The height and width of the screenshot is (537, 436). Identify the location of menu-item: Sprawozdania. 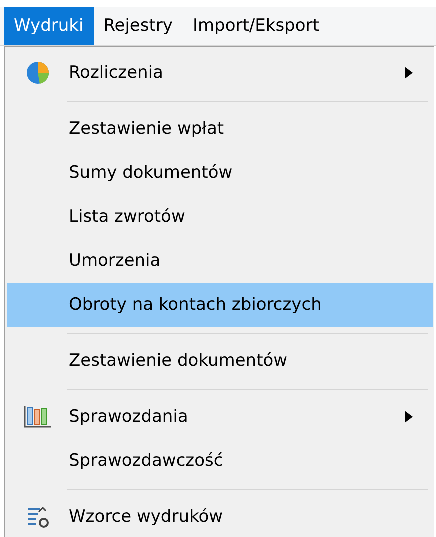
(220, 417).